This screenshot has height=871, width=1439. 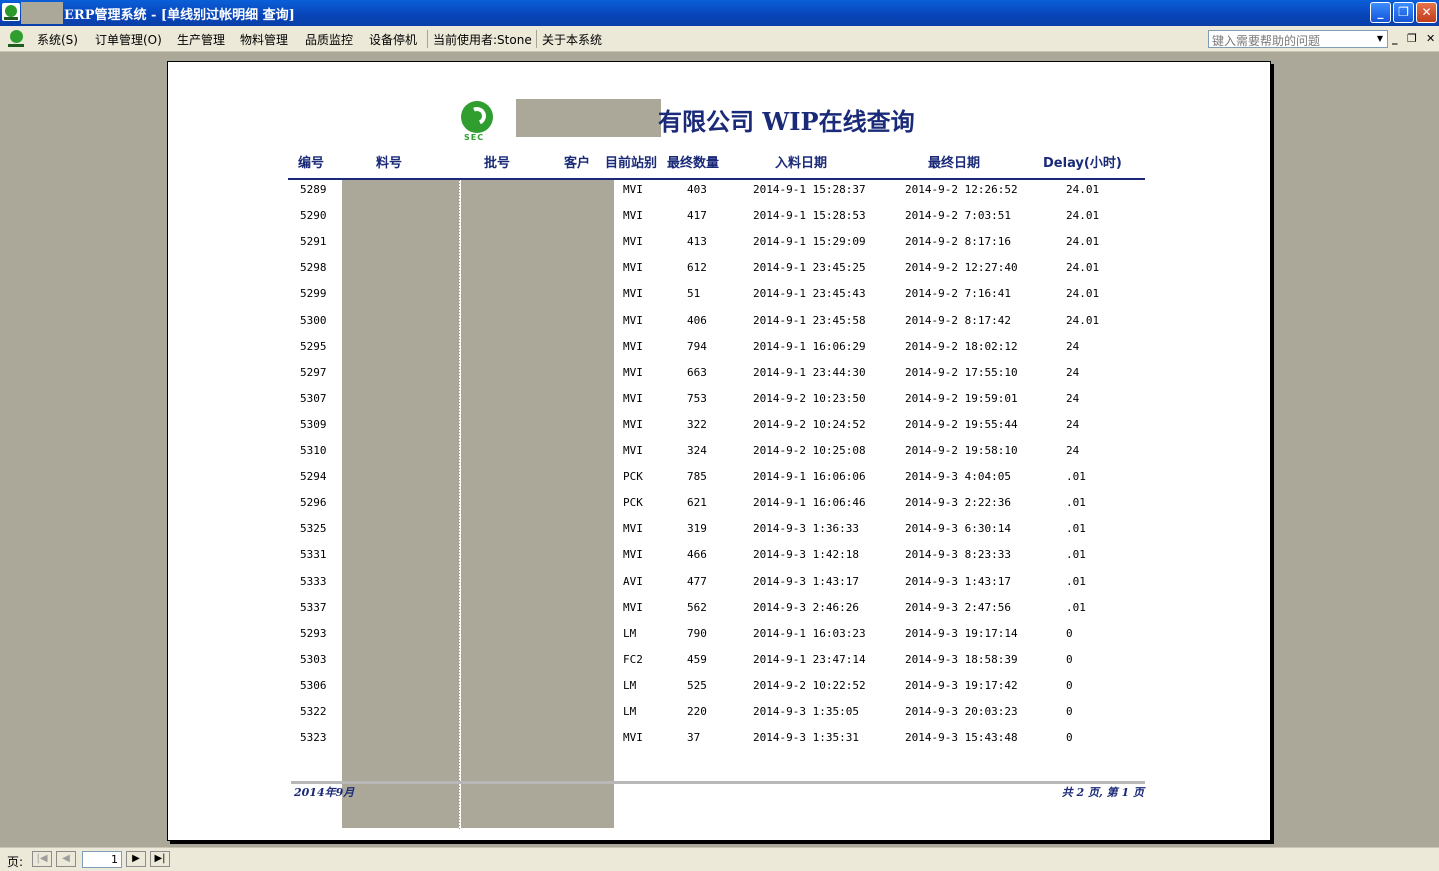 What do you see at coordinates (478, 123) in the screenshot?
I see `company-logo: SEC` at bounding box center [478, 123].